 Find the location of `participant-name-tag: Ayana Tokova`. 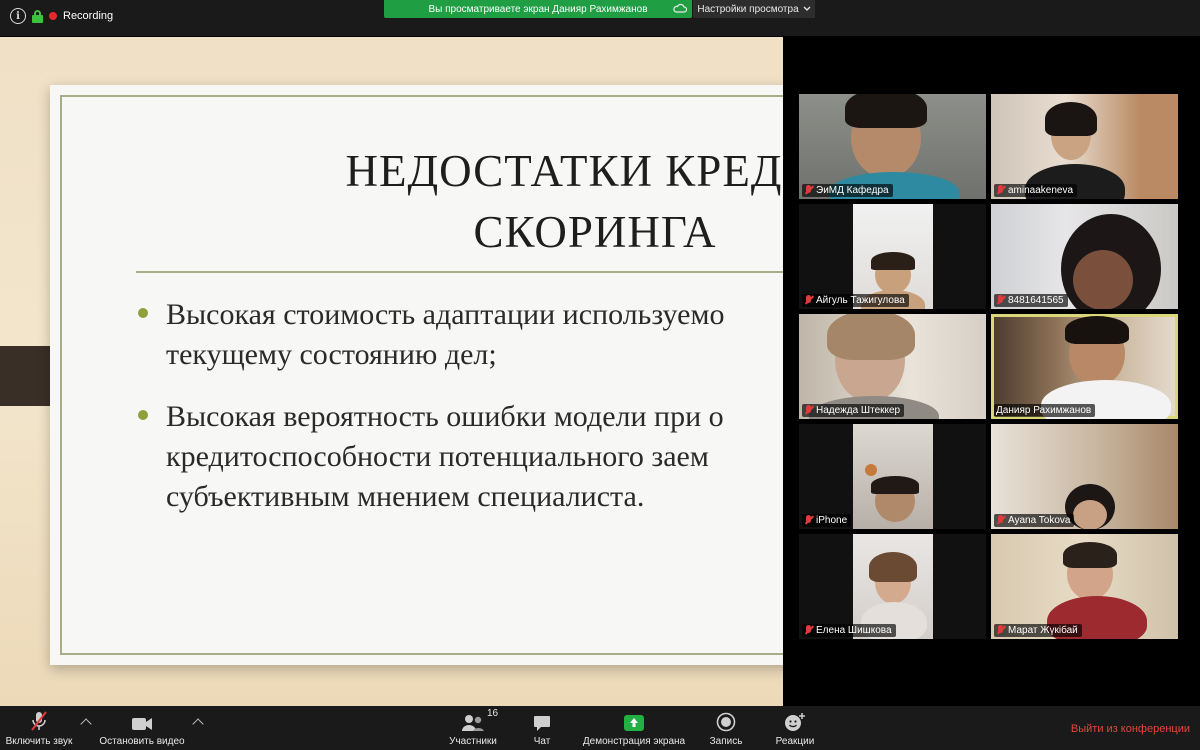

participant-name-tag: Ayana Tokova is located at coordinates (1034, 520).